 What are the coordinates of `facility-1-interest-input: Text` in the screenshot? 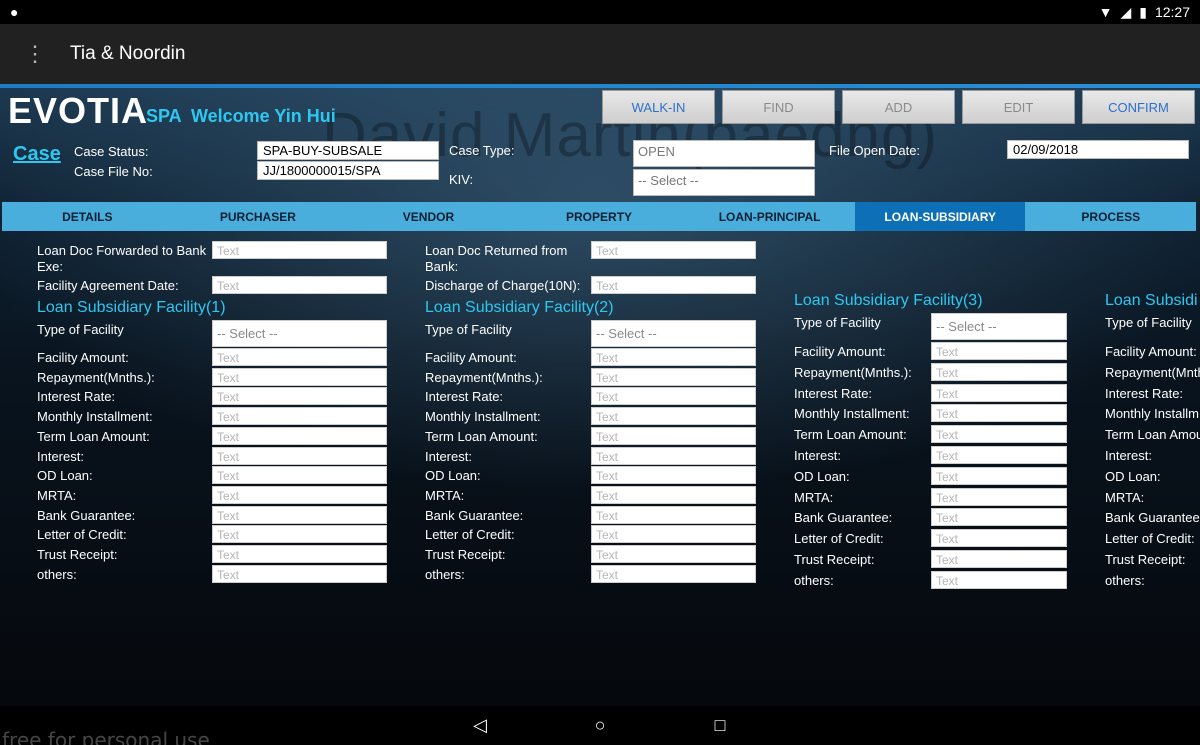 It's located at (299, 455).